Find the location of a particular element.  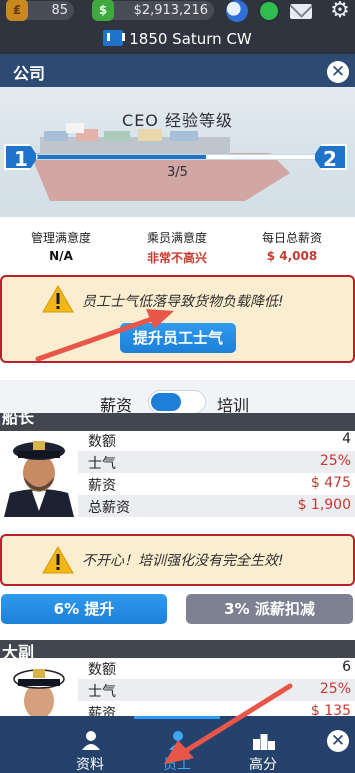

salary-training-switch is located at coordinates (177, 402).